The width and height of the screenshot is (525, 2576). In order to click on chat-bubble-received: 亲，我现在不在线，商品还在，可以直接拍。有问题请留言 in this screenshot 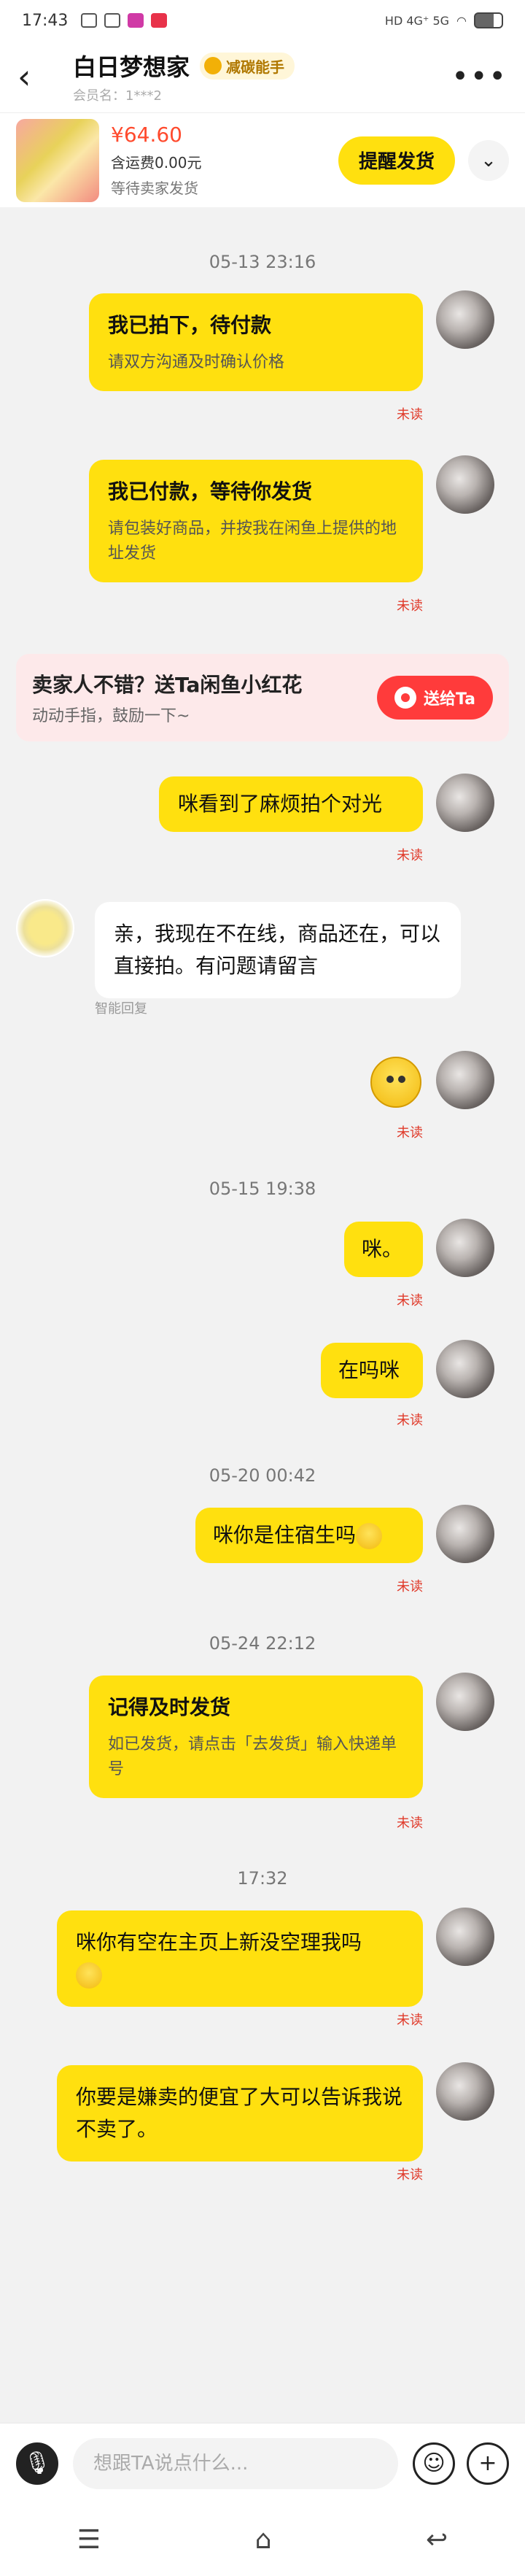, I will do `click(278, 950)`.